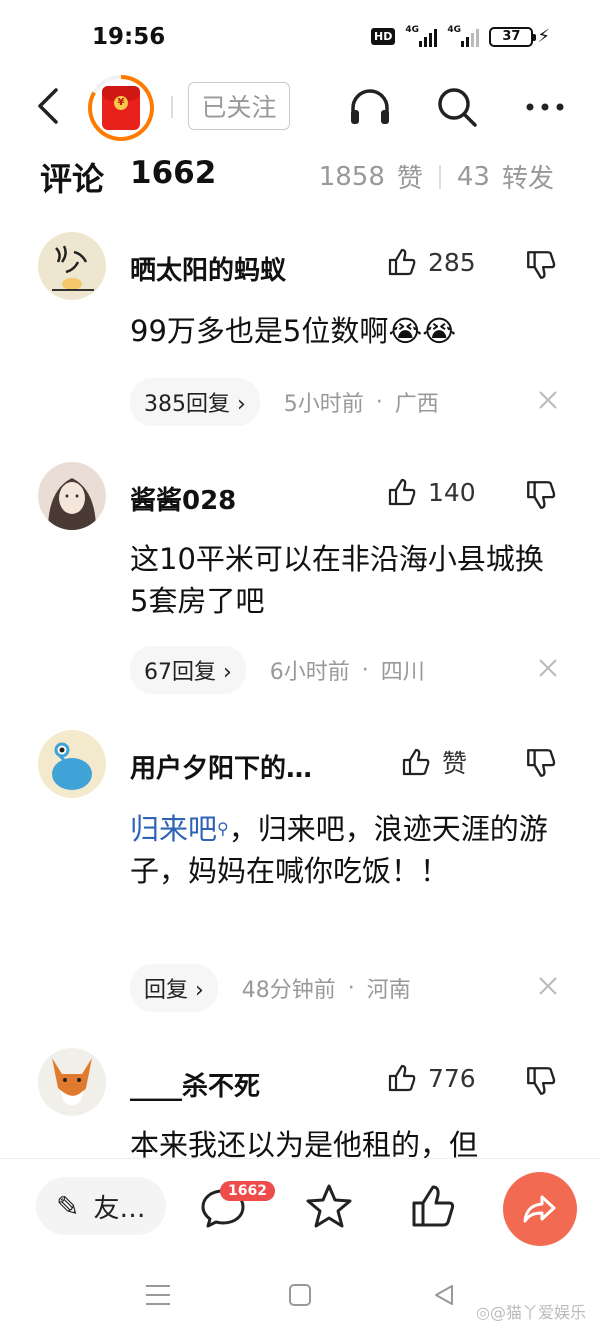 This screenshot has width=600, height=1333. I want to click on comment-text: 这10平米可以在非沿海小县城换5套房了吧, so click(337, 580).